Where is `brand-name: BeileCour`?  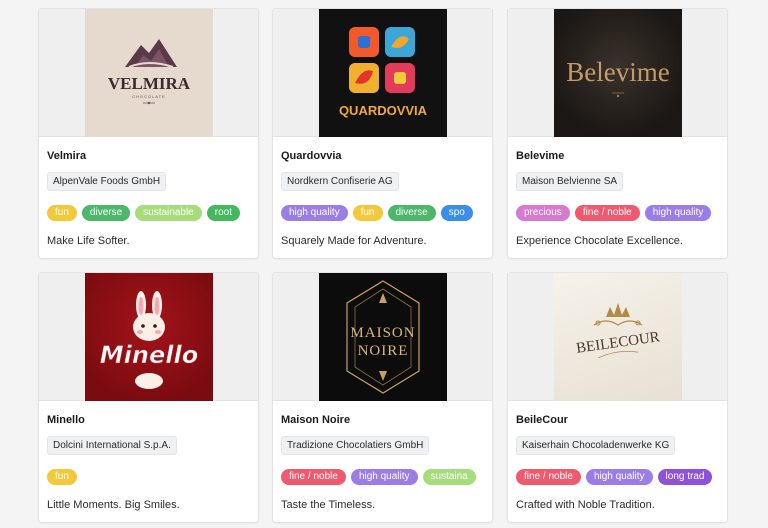 brand-name: BeileCour is located at coordinates (542, 420).